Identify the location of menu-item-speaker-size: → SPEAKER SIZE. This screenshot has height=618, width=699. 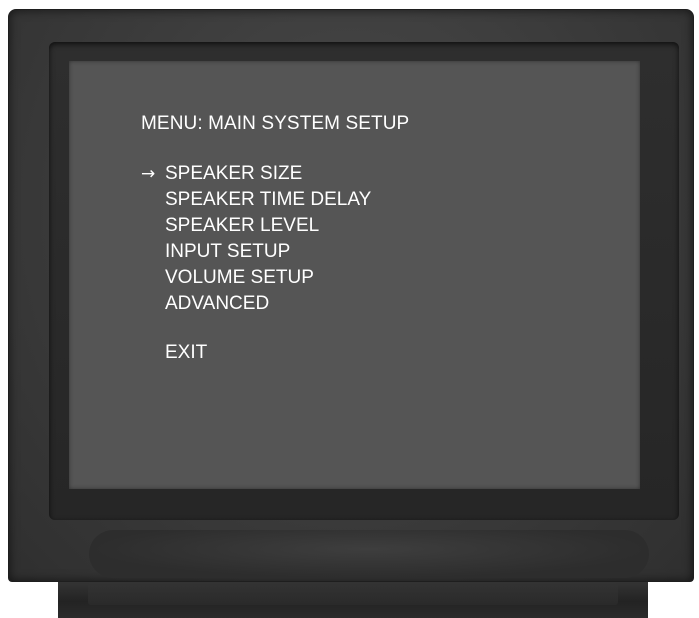
(256, 174).